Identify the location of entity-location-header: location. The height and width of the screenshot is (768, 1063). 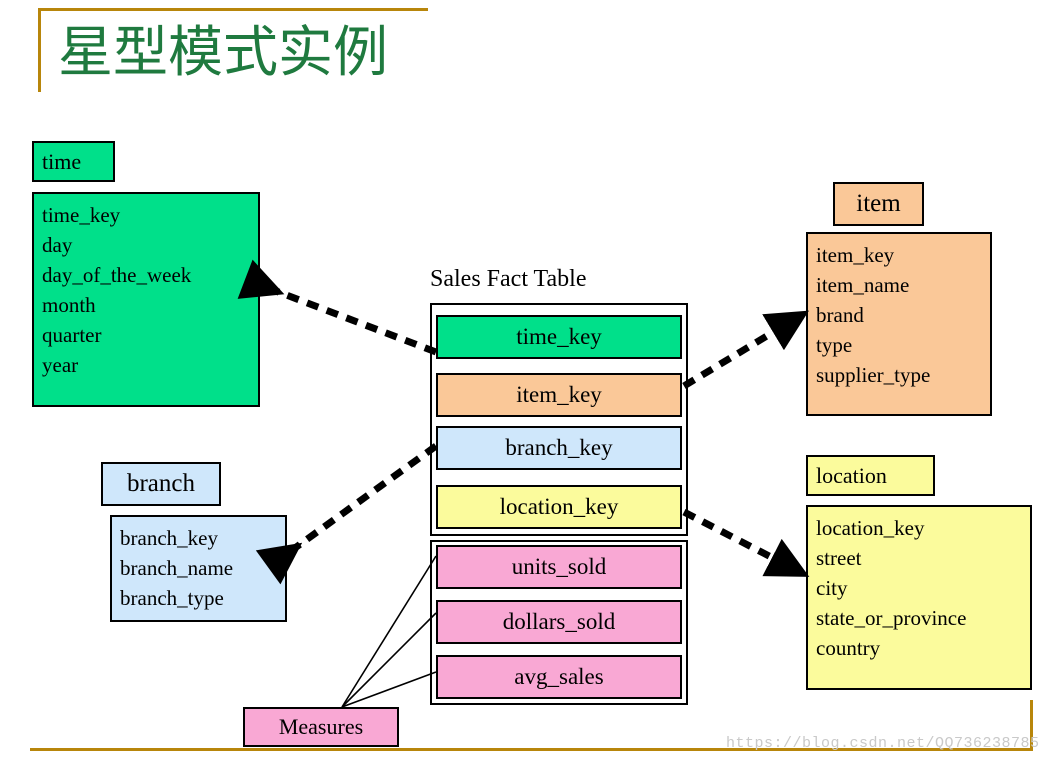
(870, 475).